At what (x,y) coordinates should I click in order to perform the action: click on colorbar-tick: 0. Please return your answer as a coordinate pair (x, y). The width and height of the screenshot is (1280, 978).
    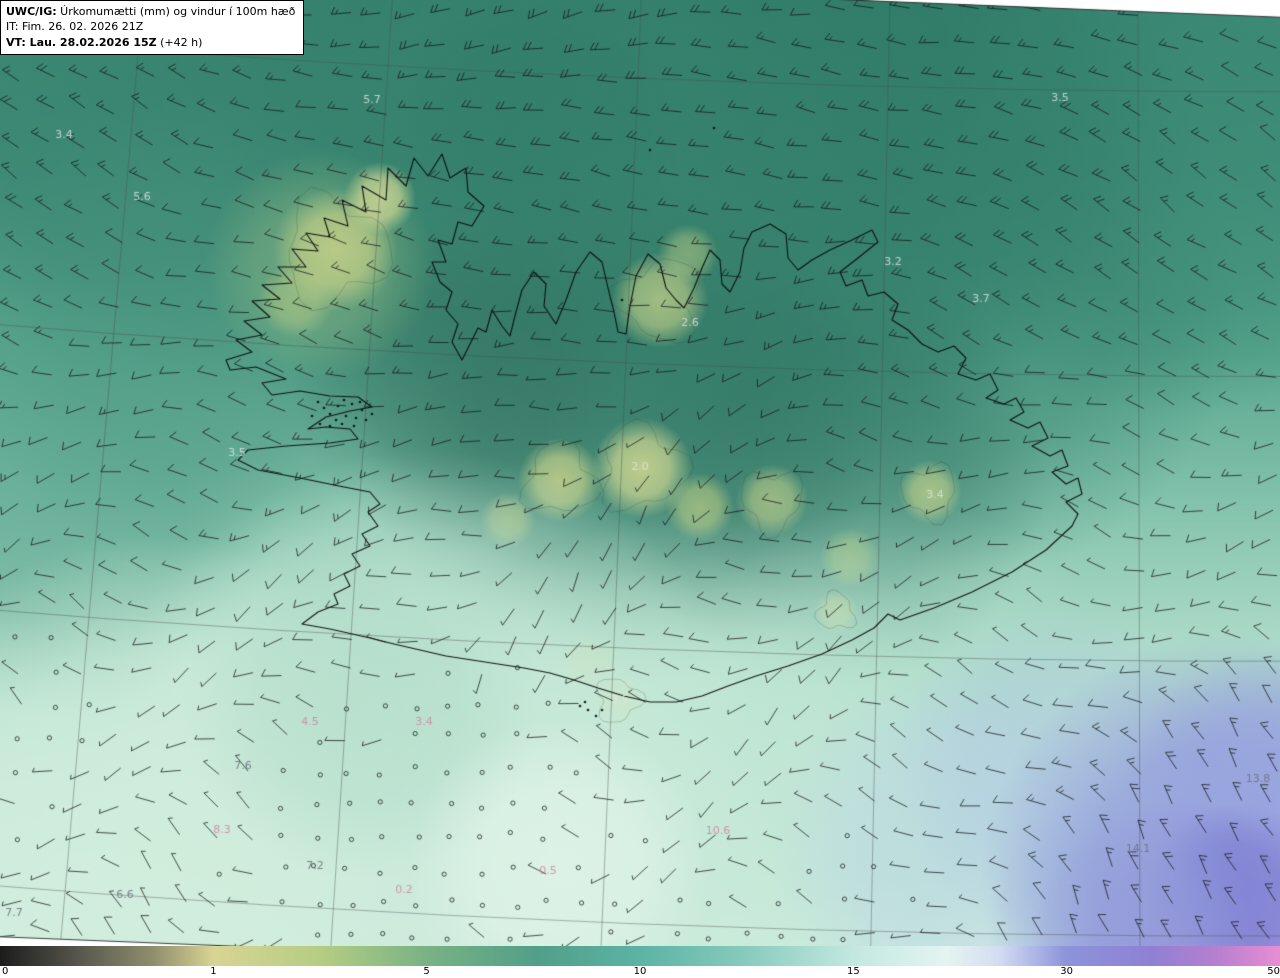
    Looking at the image, I should click on (5, 971).